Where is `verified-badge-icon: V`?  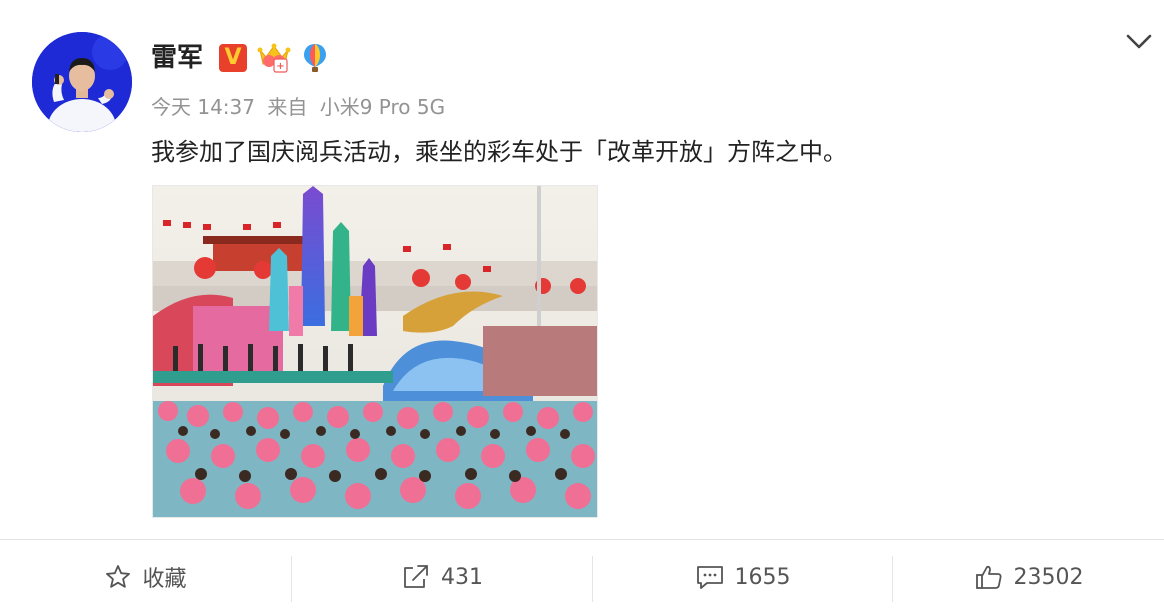
verified-badge-icon: V is located at coordinates (233, 58).